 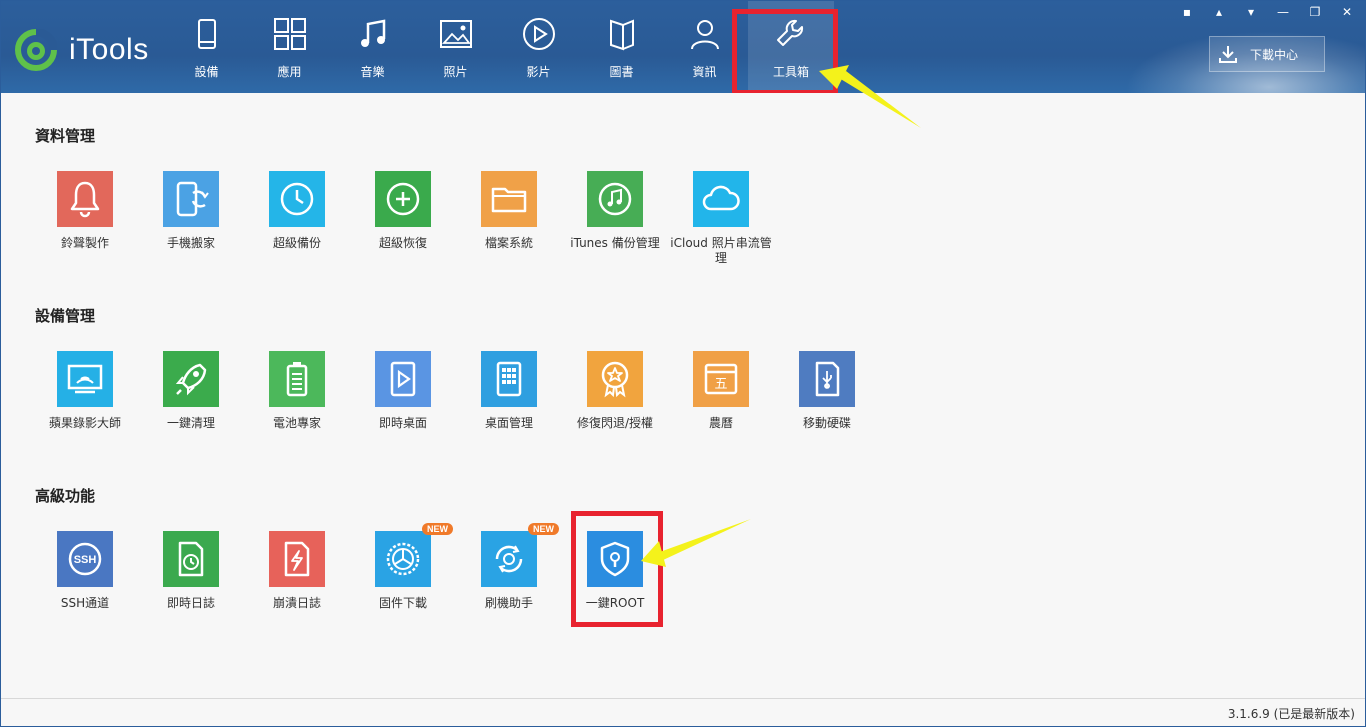 I want to click on tool-phone-transfer: 手機搬家, so click(x=191, y=211).